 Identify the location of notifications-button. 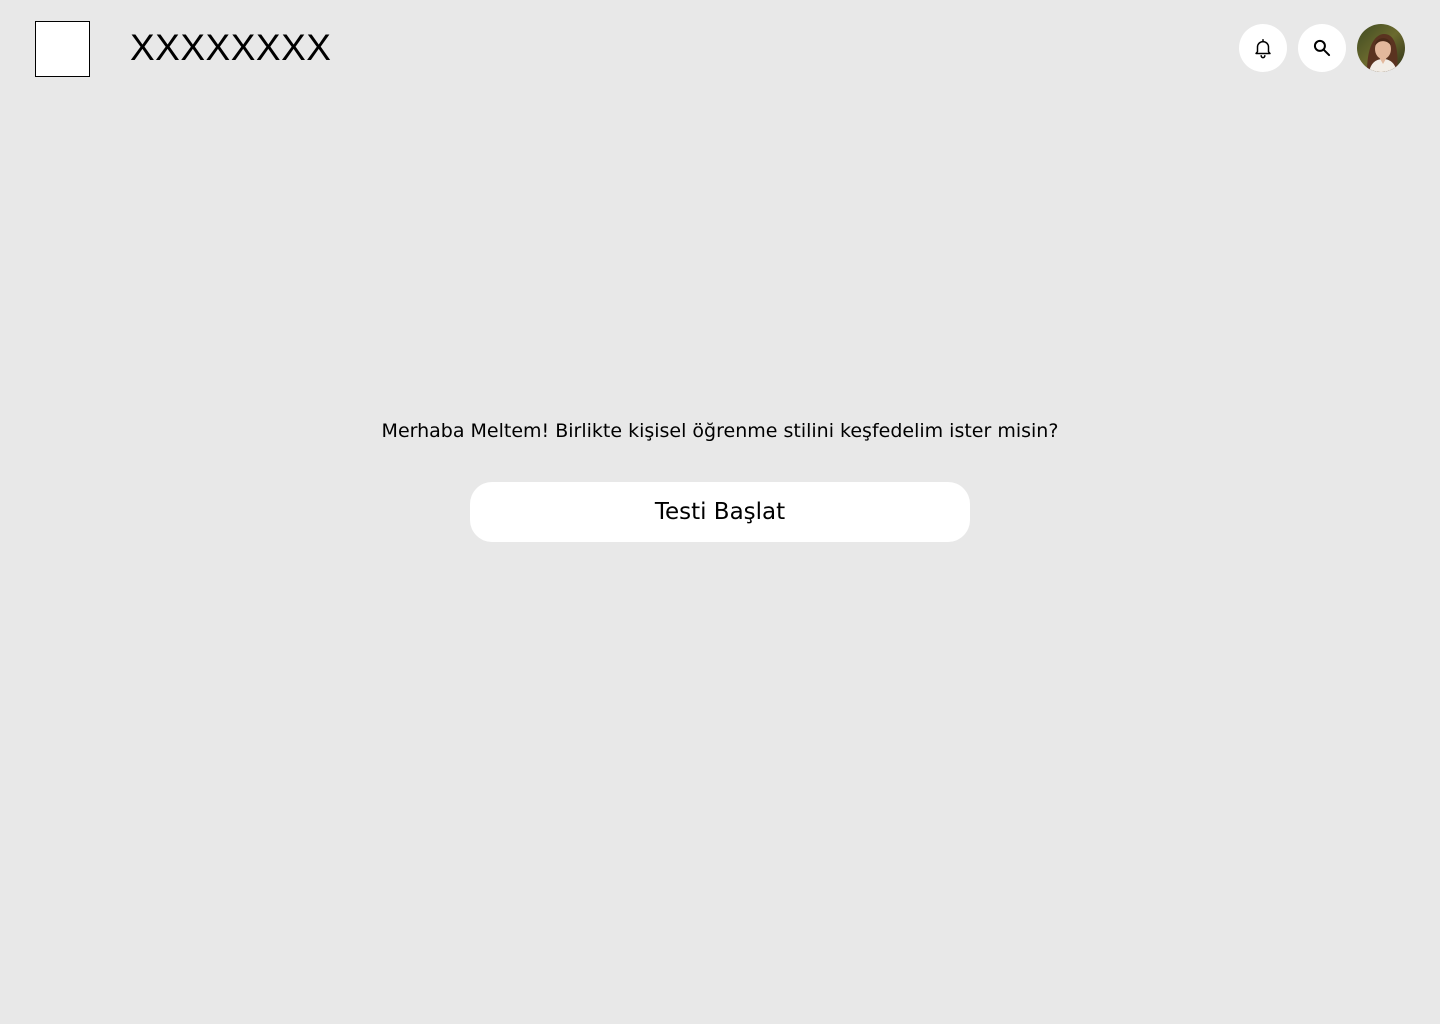
(1263, 48).